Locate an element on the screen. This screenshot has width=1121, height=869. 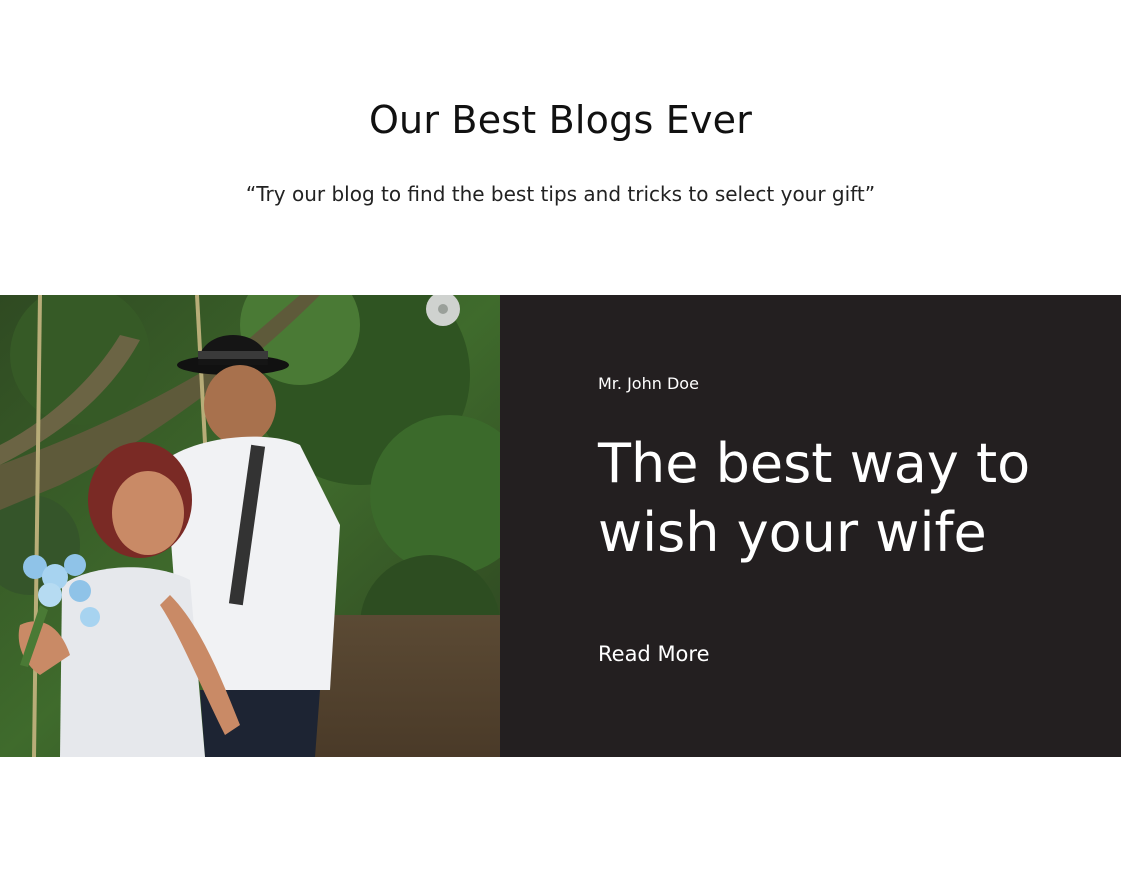
blog-headline: The best way to wish your wife is located at coordinates (814, 498).